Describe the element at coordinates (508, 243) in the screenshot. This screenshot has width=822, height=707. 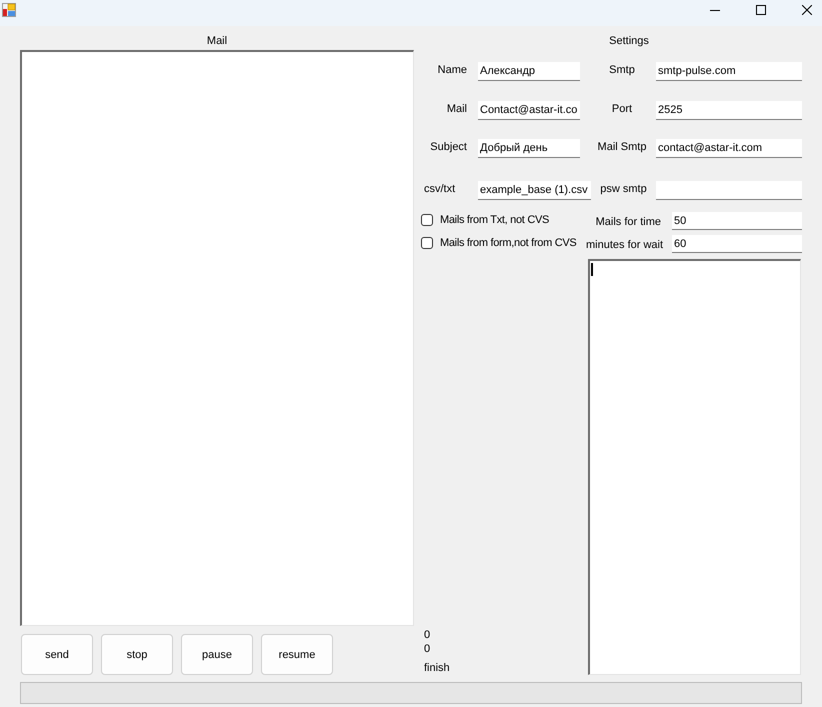
I see `checkbox-label: Mails from form,not from CVS` at that location.